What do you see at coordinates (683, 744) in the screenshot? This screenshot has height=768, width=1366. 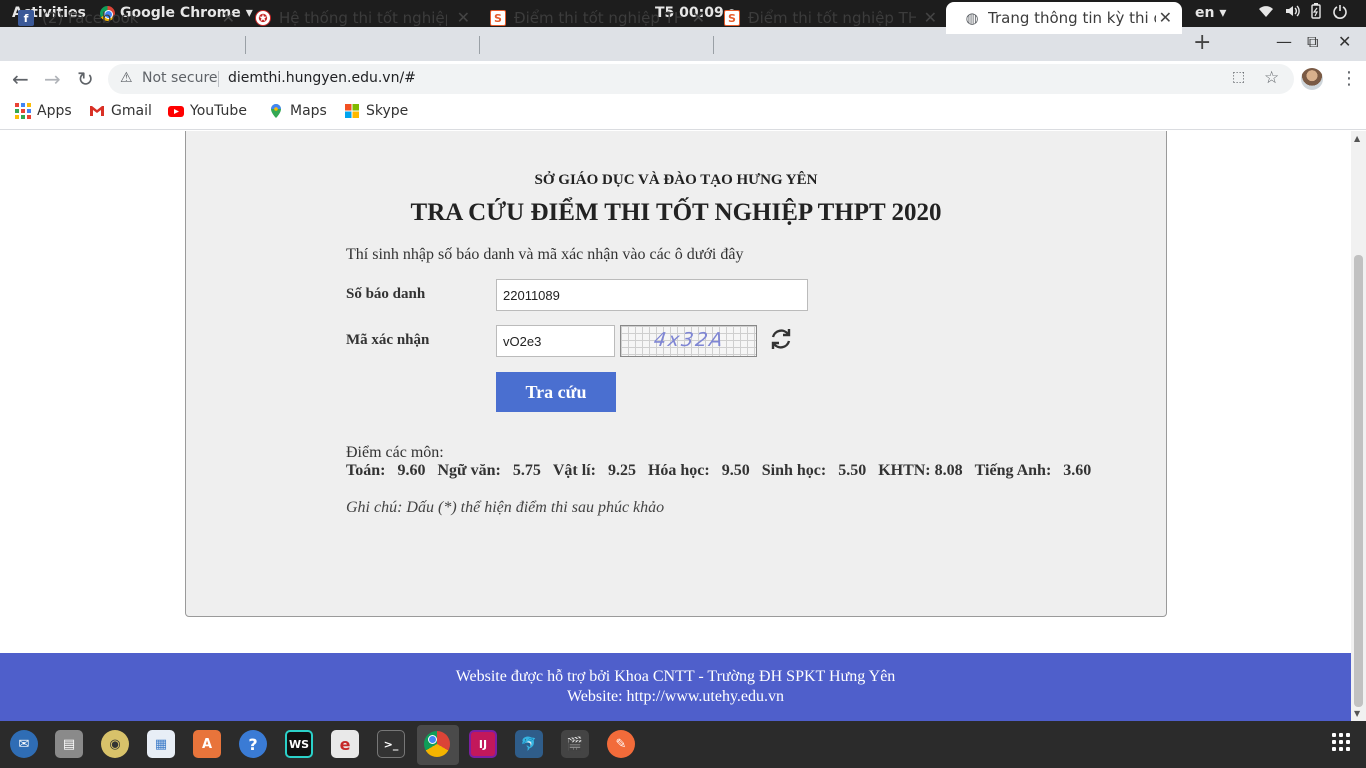 I see `ubuntu-dock: ✉ ▤ ◉ ▦ A ? WS e >_ IJ 🐬 🎬 ✎` at bounding box center [683, 744].